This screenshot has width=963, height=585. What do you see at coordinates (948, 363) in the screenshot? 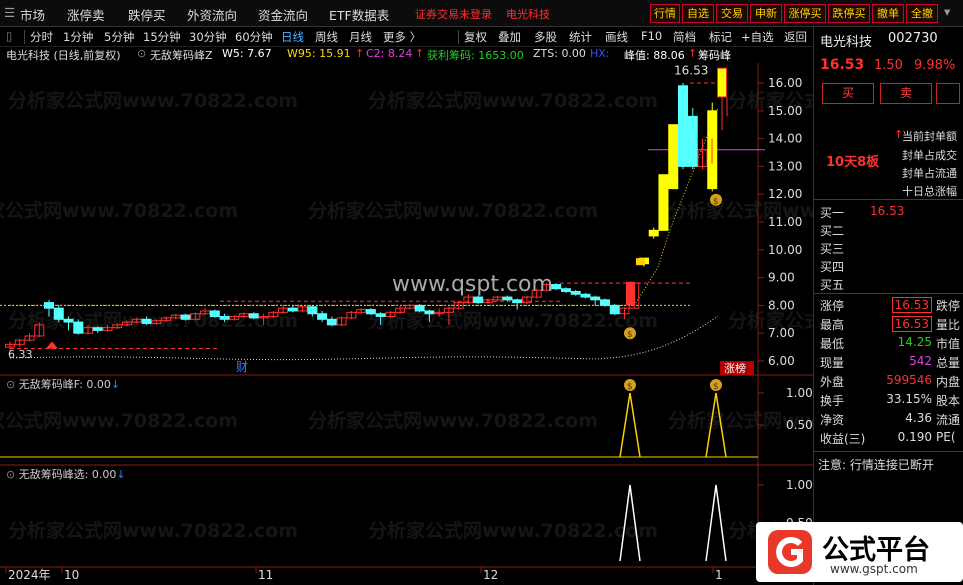
I see `stat-label-2: 总量` at bounding box center [948, 363].